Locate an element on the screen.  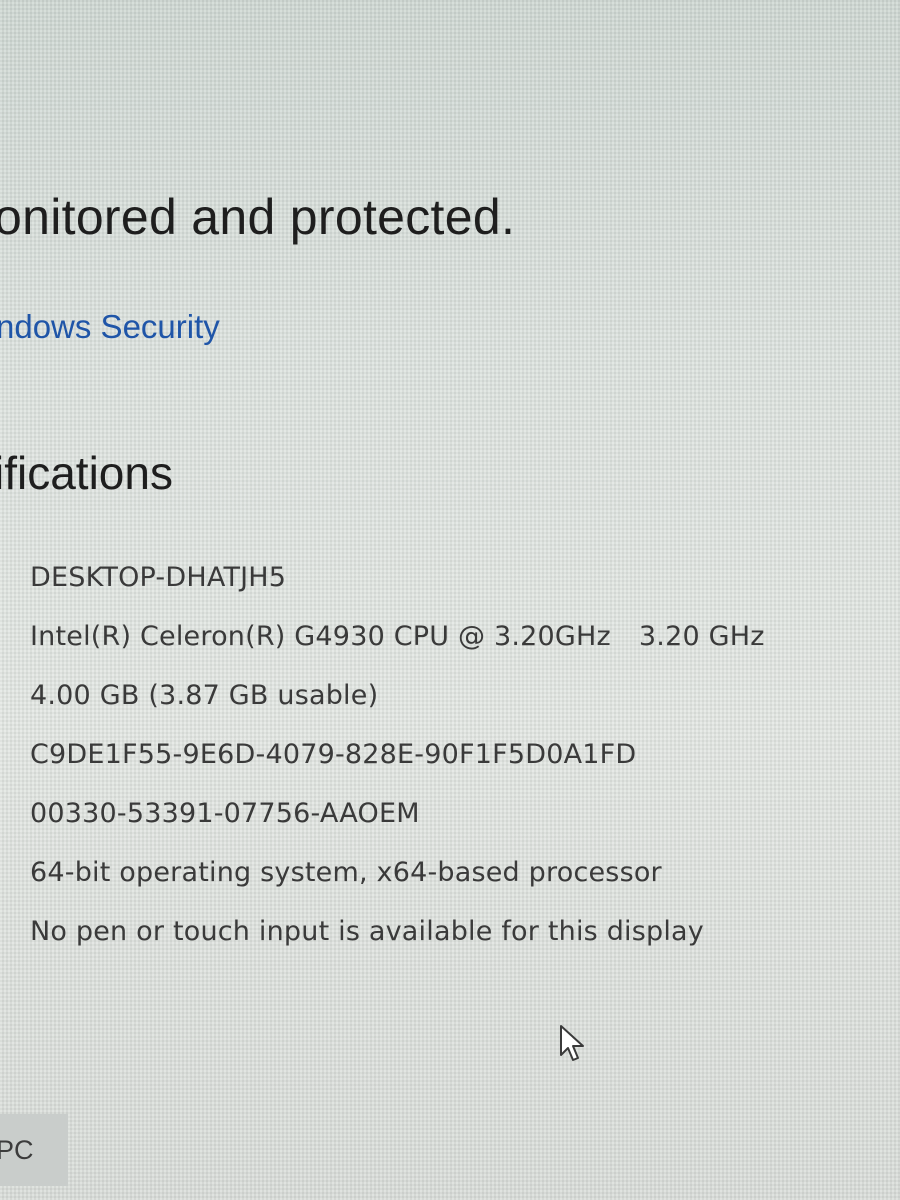
windows-security-link: ndows Security is located at coordinates (110, 327).